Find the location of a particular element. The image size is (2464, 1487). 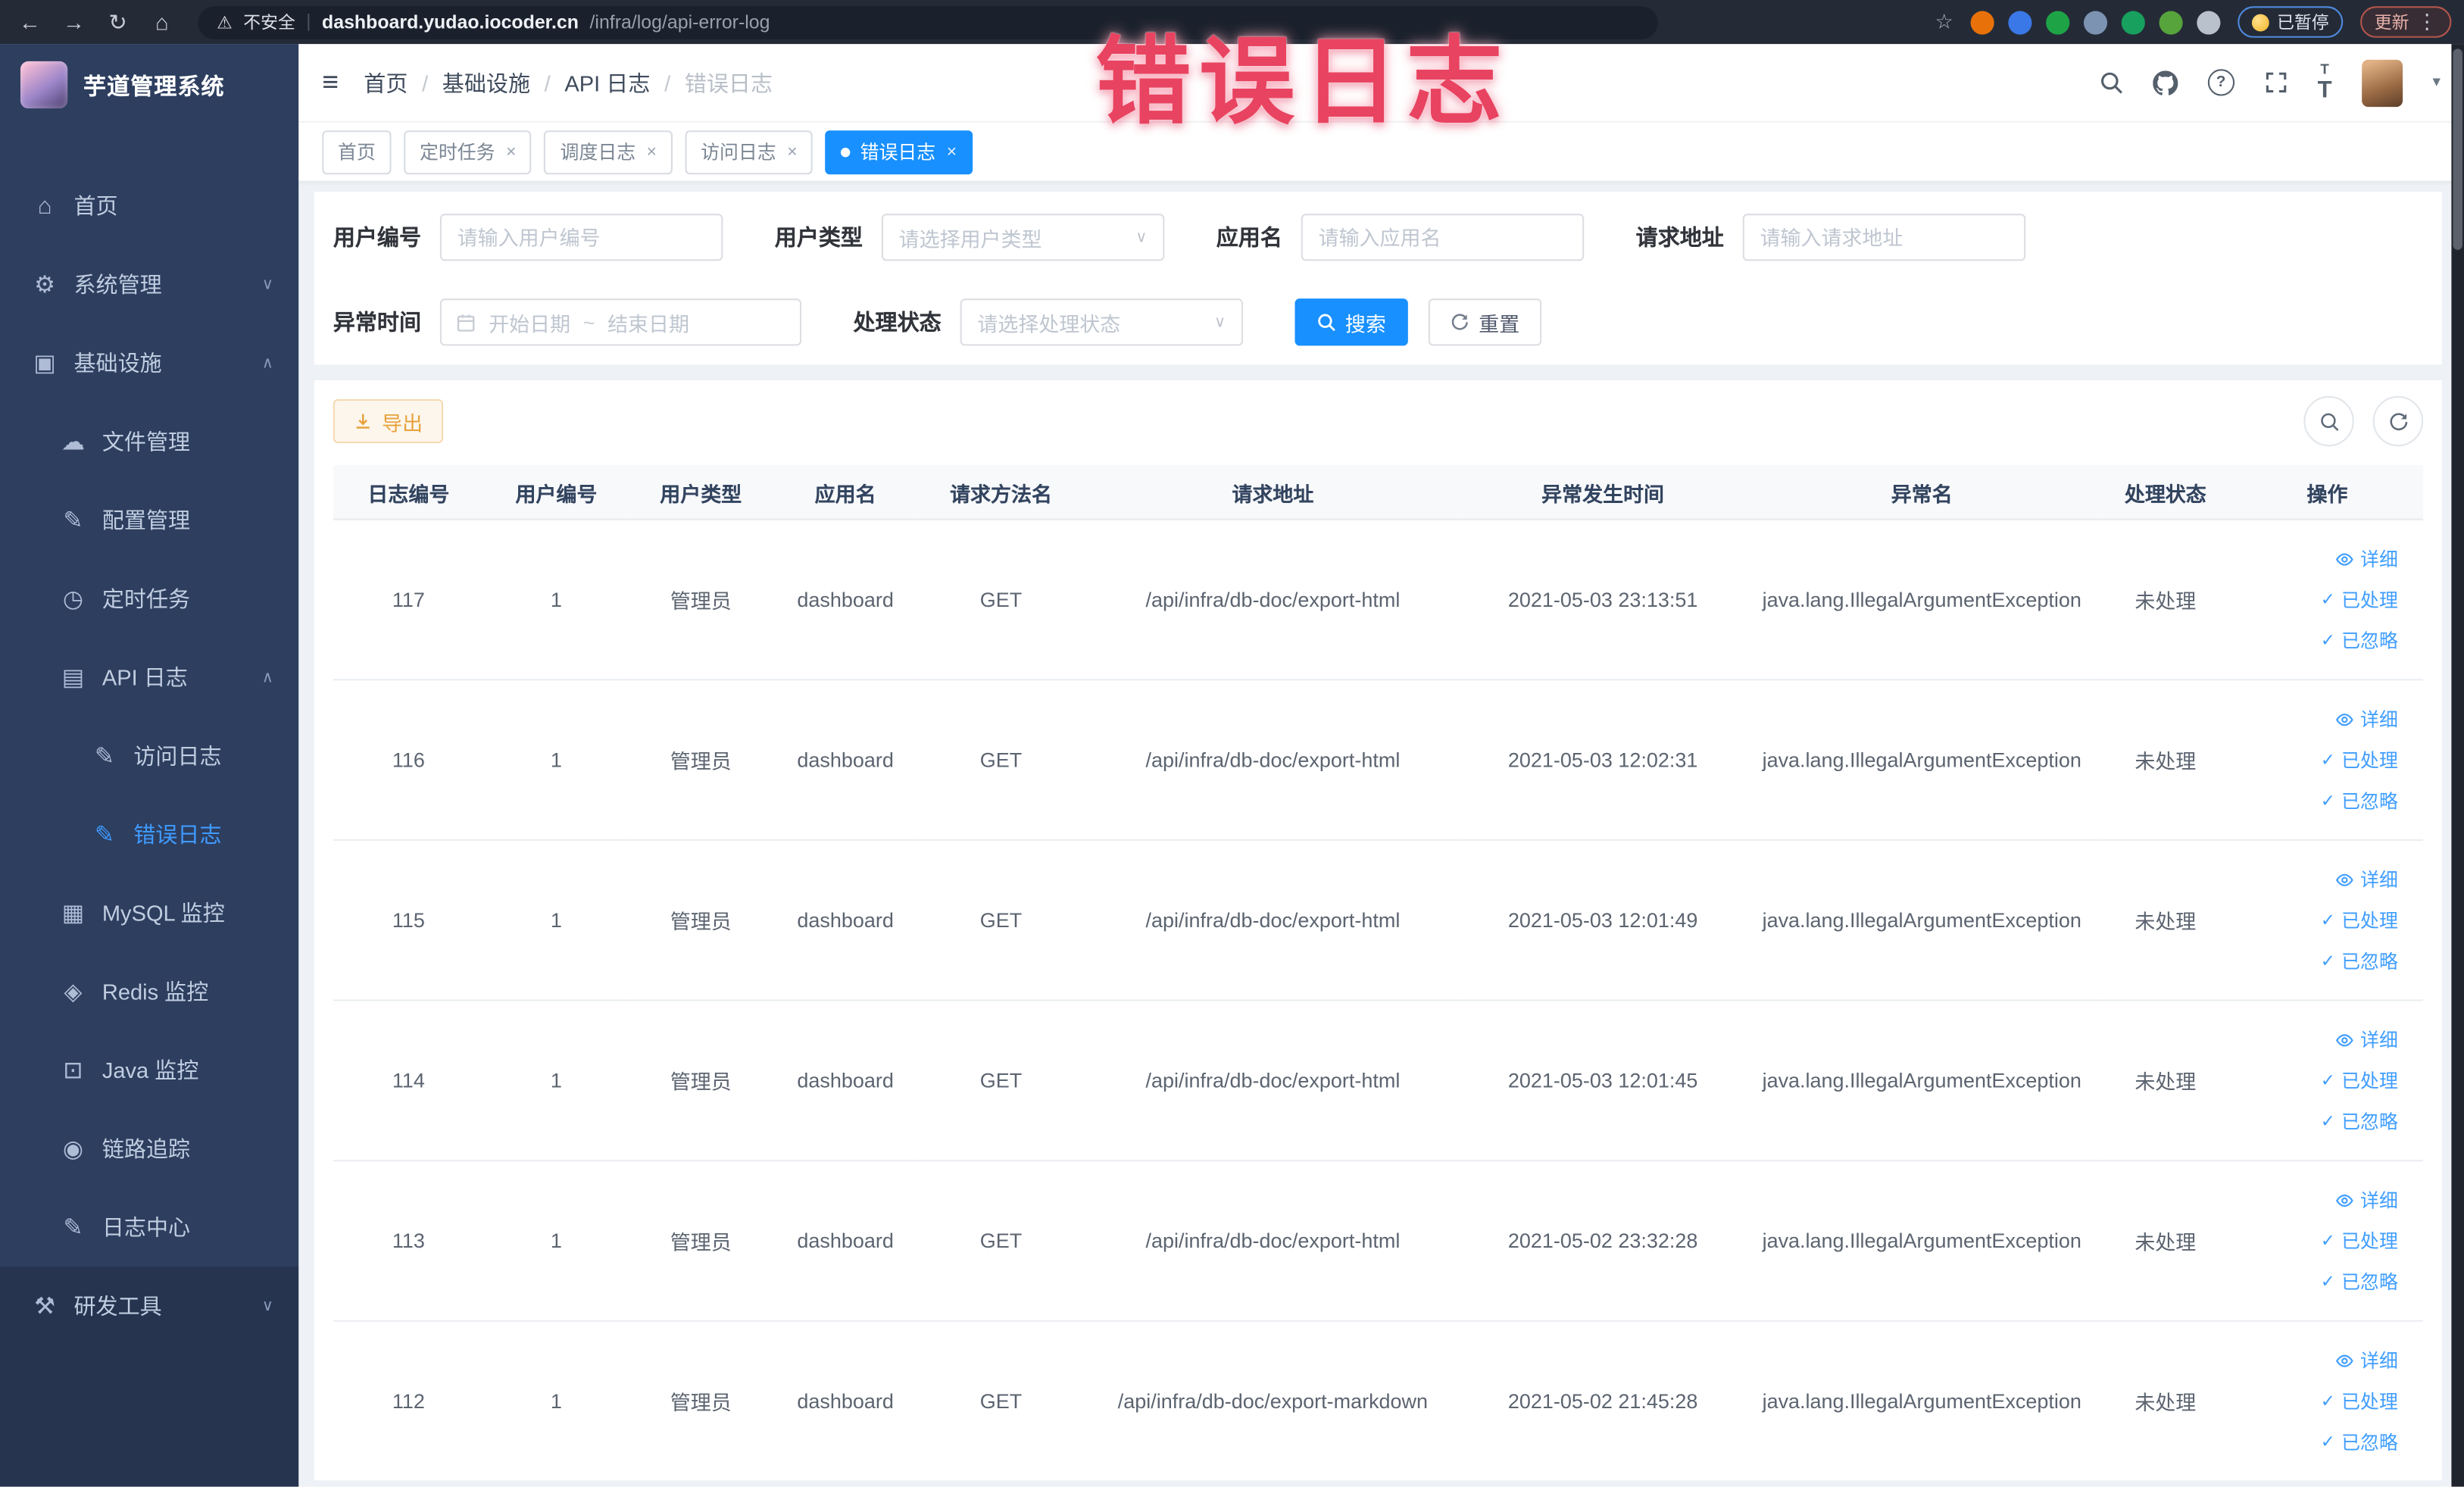

sidebar-item-label: 访问日志 is located at coordinates (177, 756).